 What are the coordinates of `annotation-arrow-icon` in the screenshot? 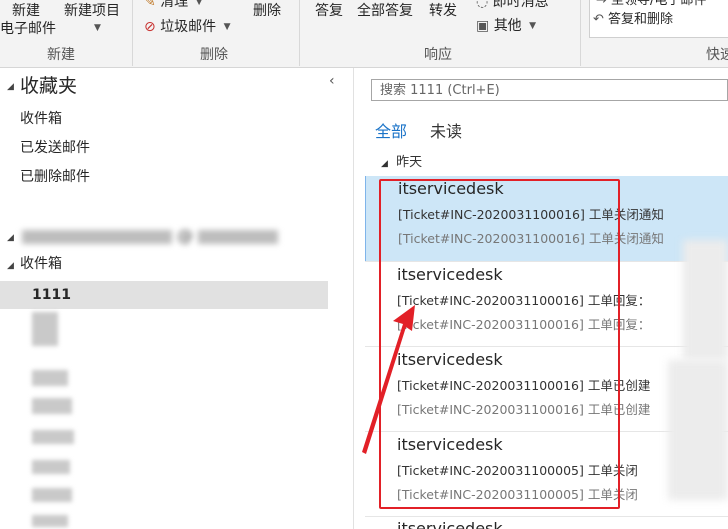 It's located at (388, 379).